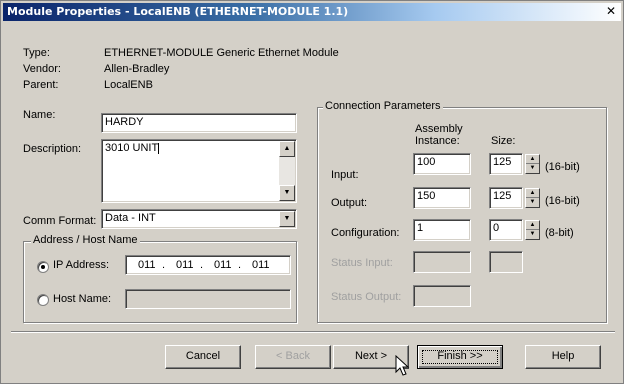  I want to click on output-label: Output:, so click(349, 203).